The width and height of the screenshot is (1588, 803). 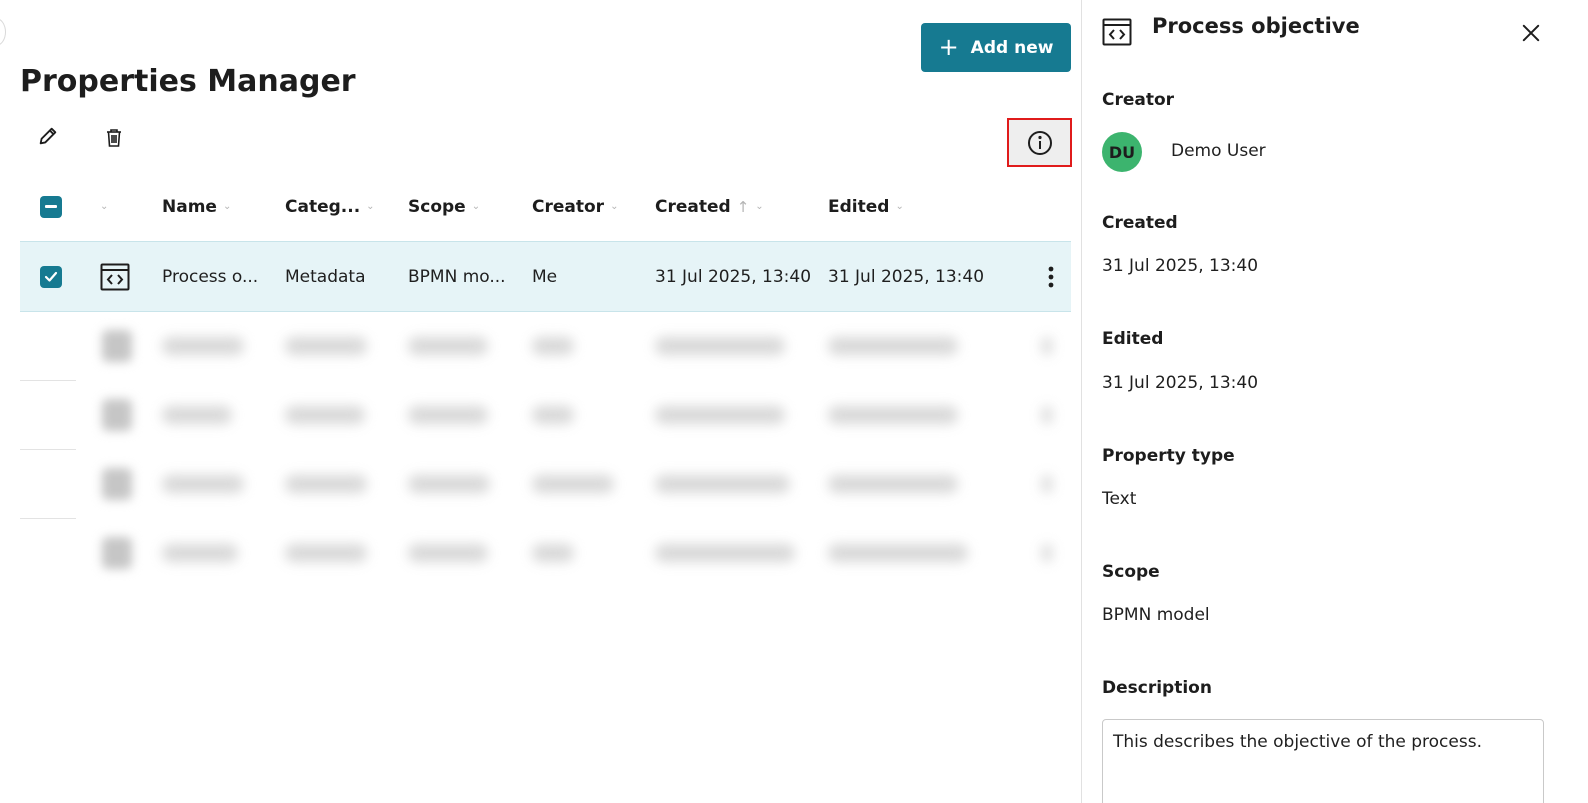 What do you see at coordinates (1140, 223) in the screenshot?
I see `created-label: Created` at bounding box center [1140, 223].